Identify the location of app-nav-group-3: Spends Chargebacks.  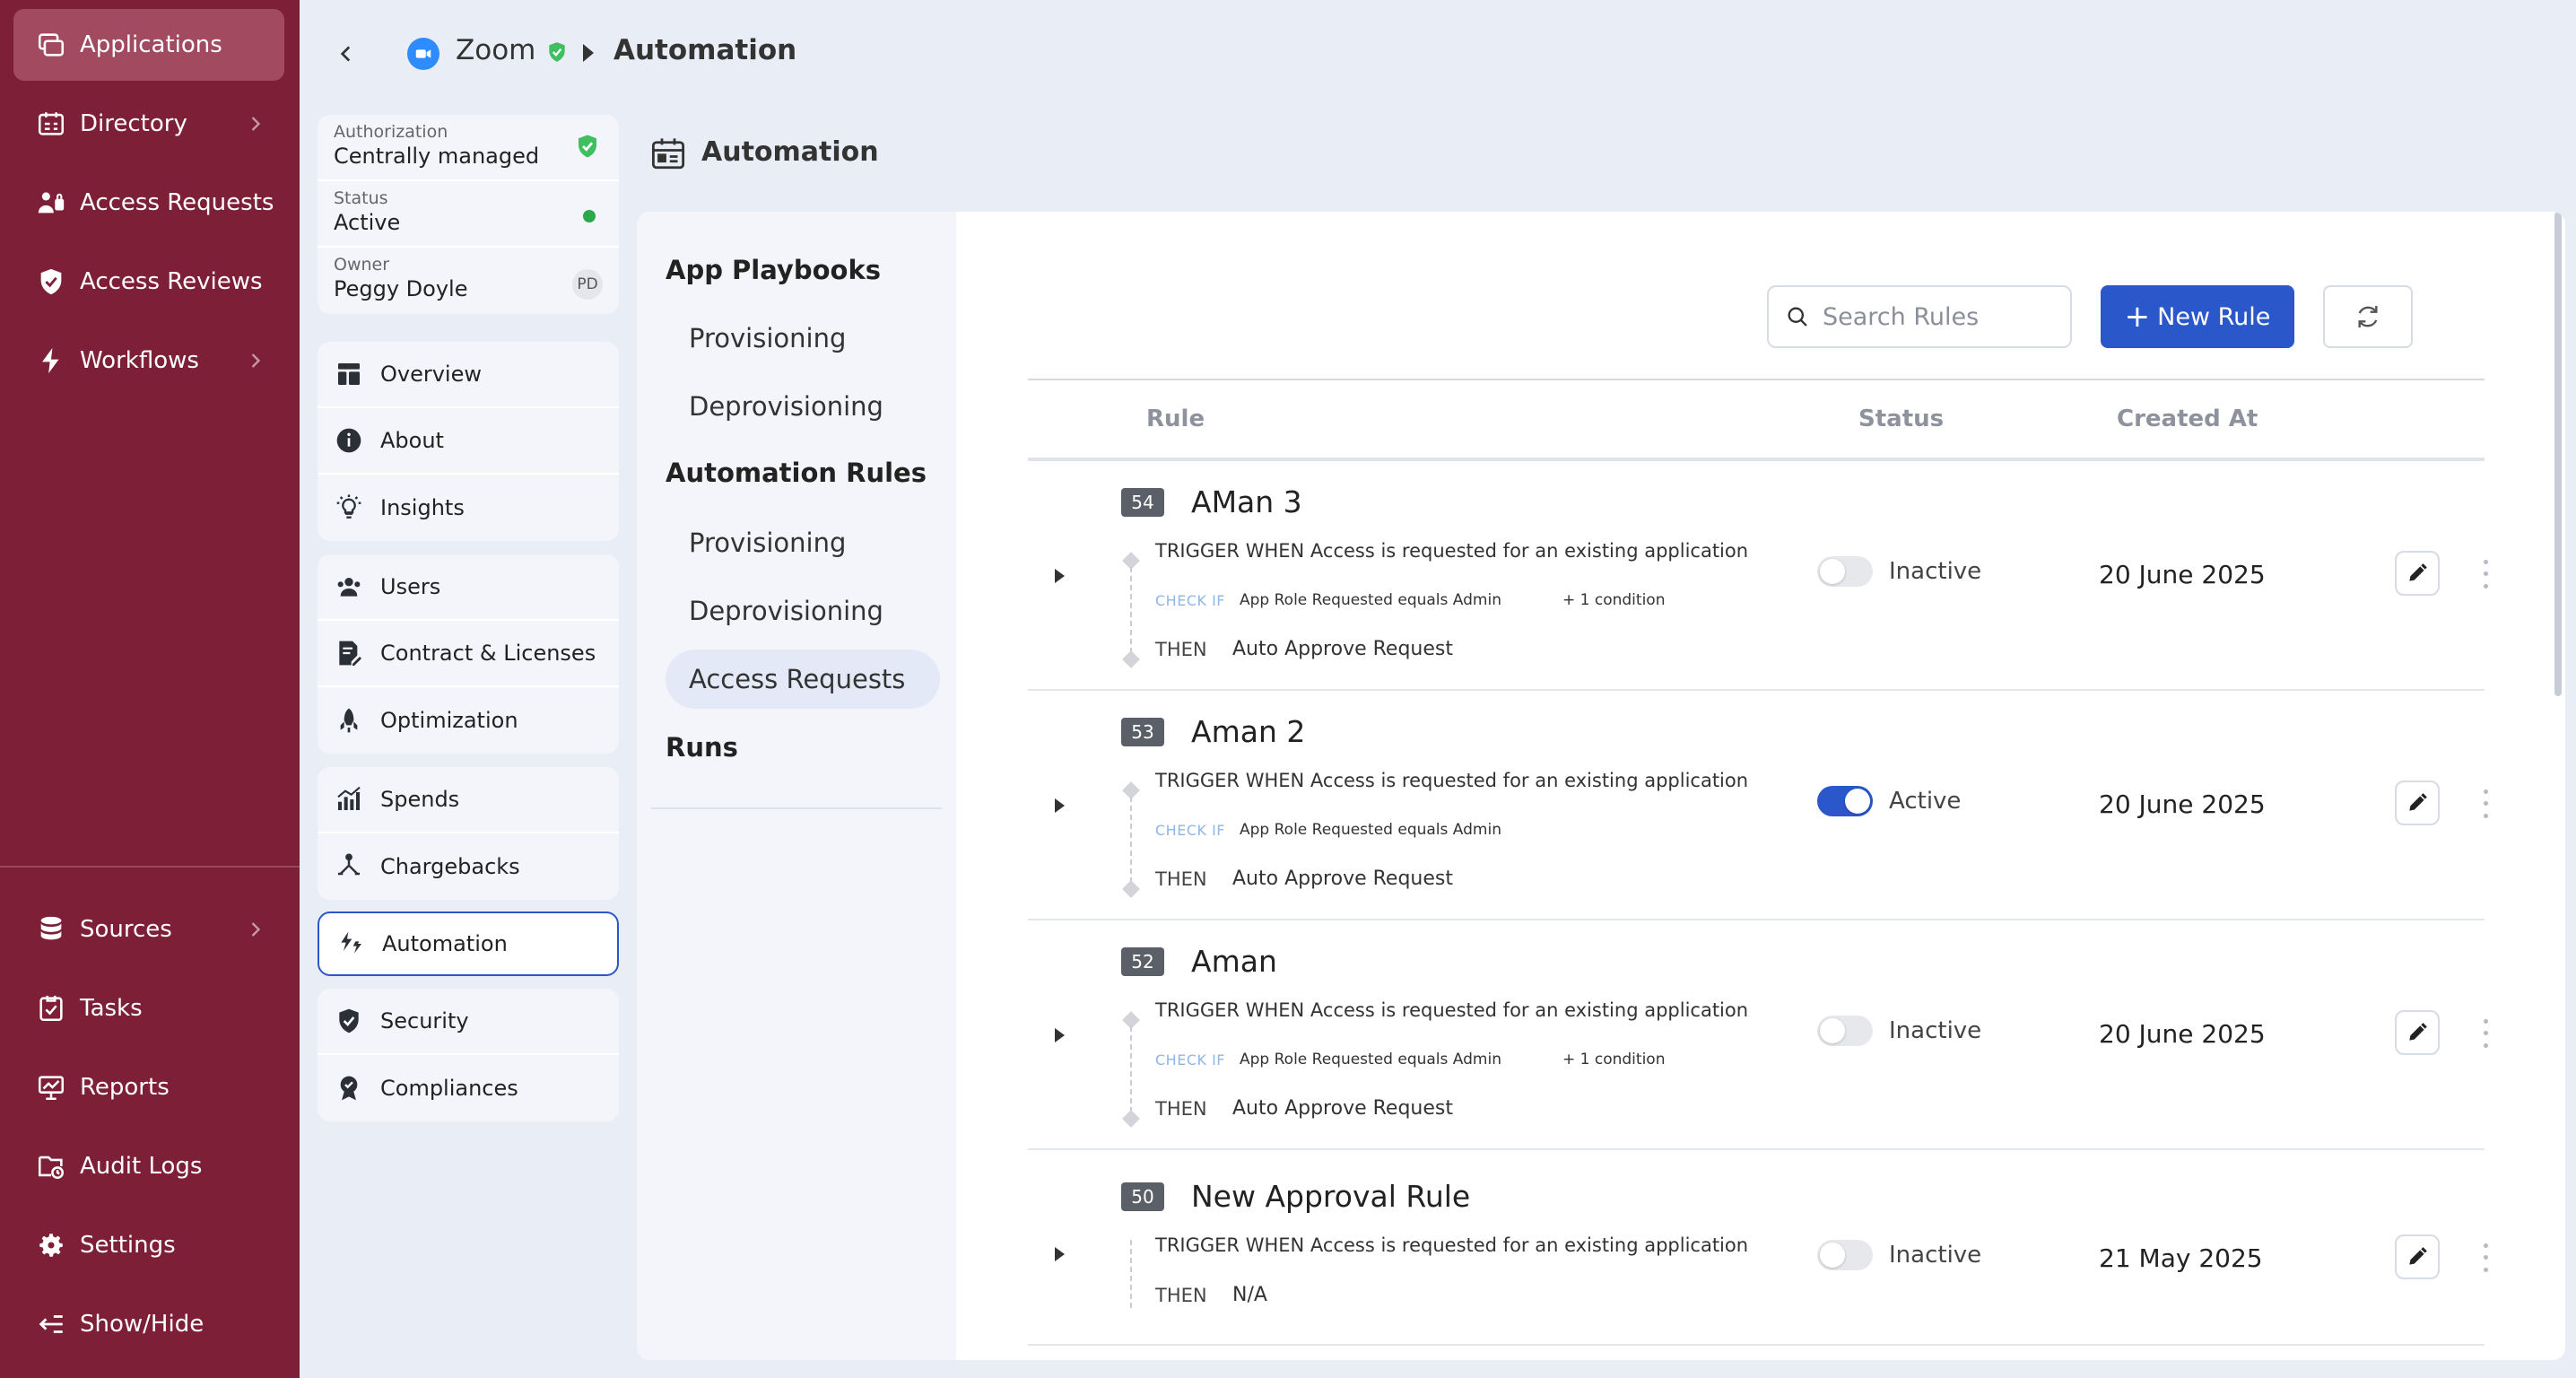
(468, 833).